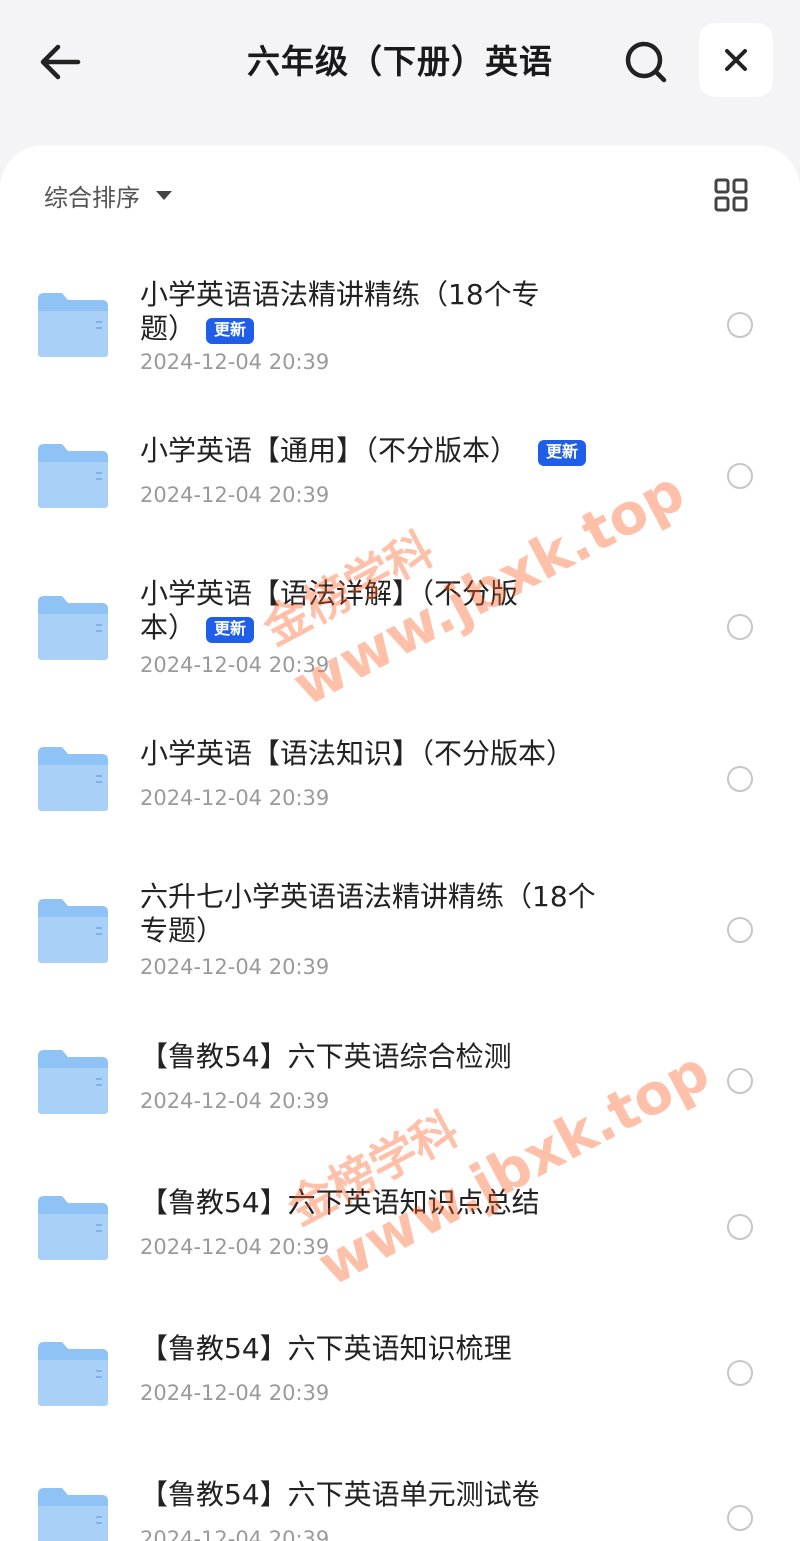  Describe the element at coordinates (400, 195) in the screenshot. I see `sort-bar: 综合排序` at that location.